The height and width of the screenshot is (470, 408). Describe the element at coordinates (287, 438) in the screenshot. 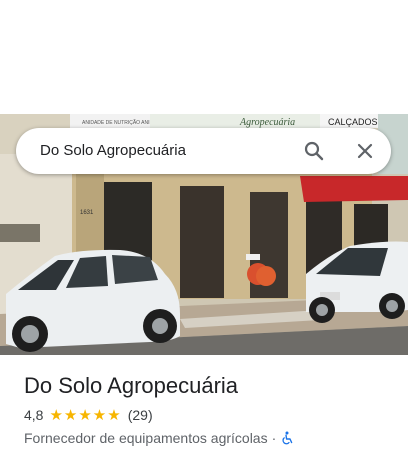

I see `wheelchair-icon` at that location.